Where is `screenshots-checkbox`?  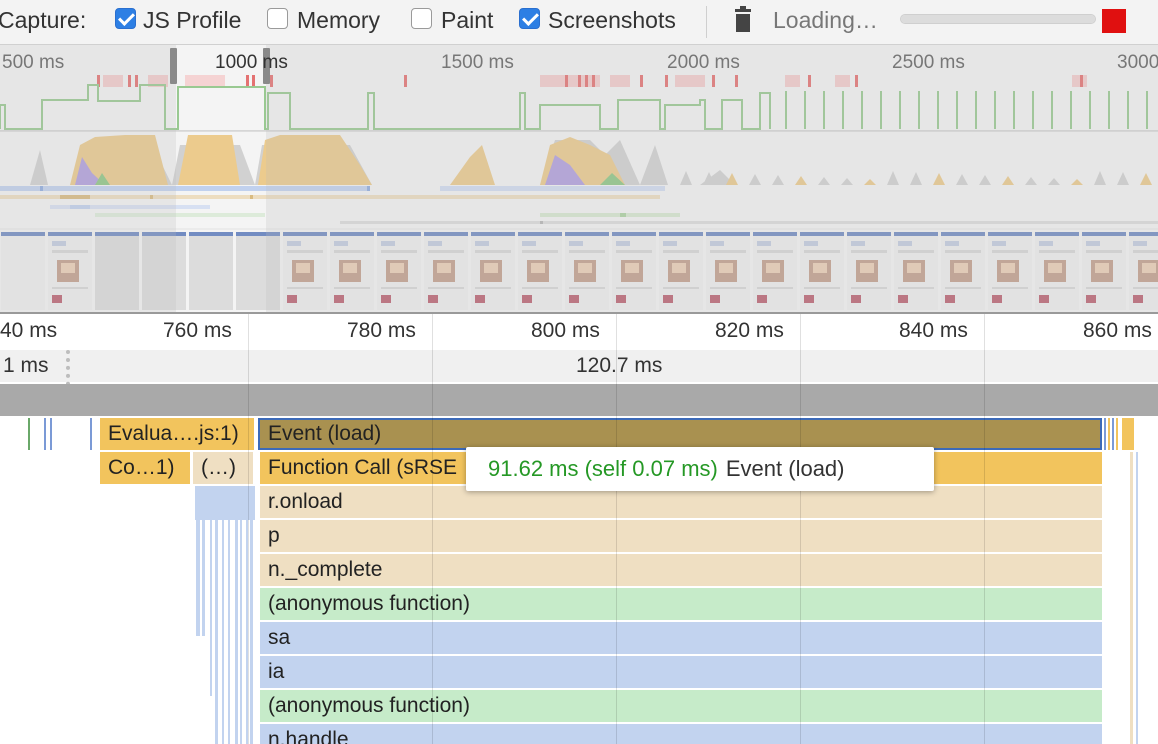 screenshots-checkbox is located at coordinates (529, 18).